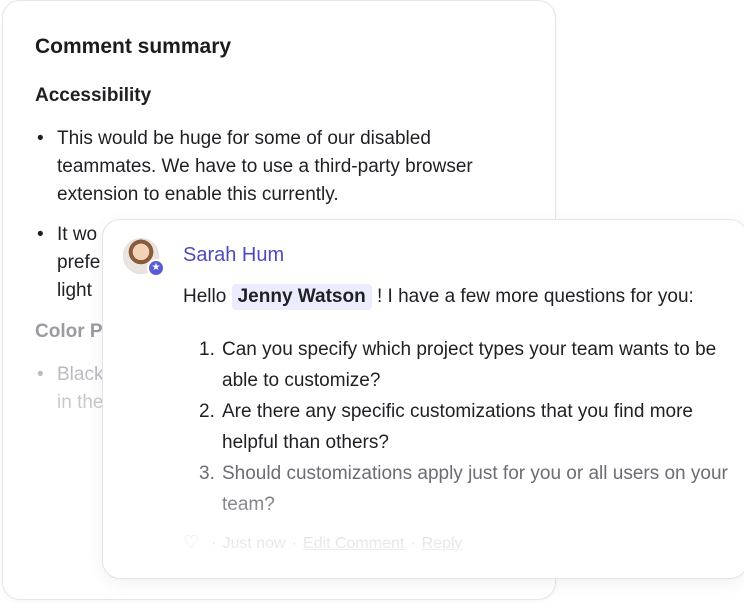 The height and width of the screenshot is (613, 744). Describe the element at coordinates (207, 411) in the screenshot. I see `question-number: 2.` at that location.